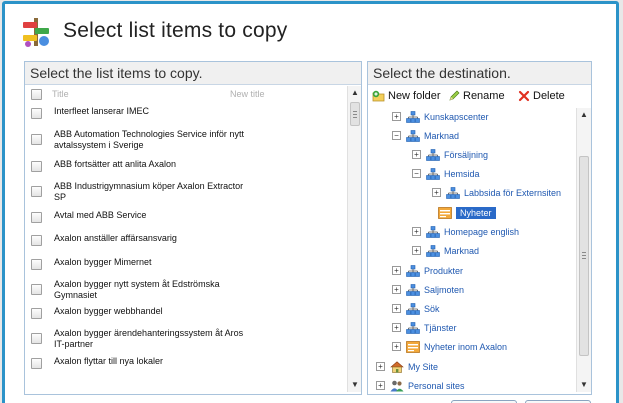  I want to click on tree-node-label: My Site, so click(423, 366).